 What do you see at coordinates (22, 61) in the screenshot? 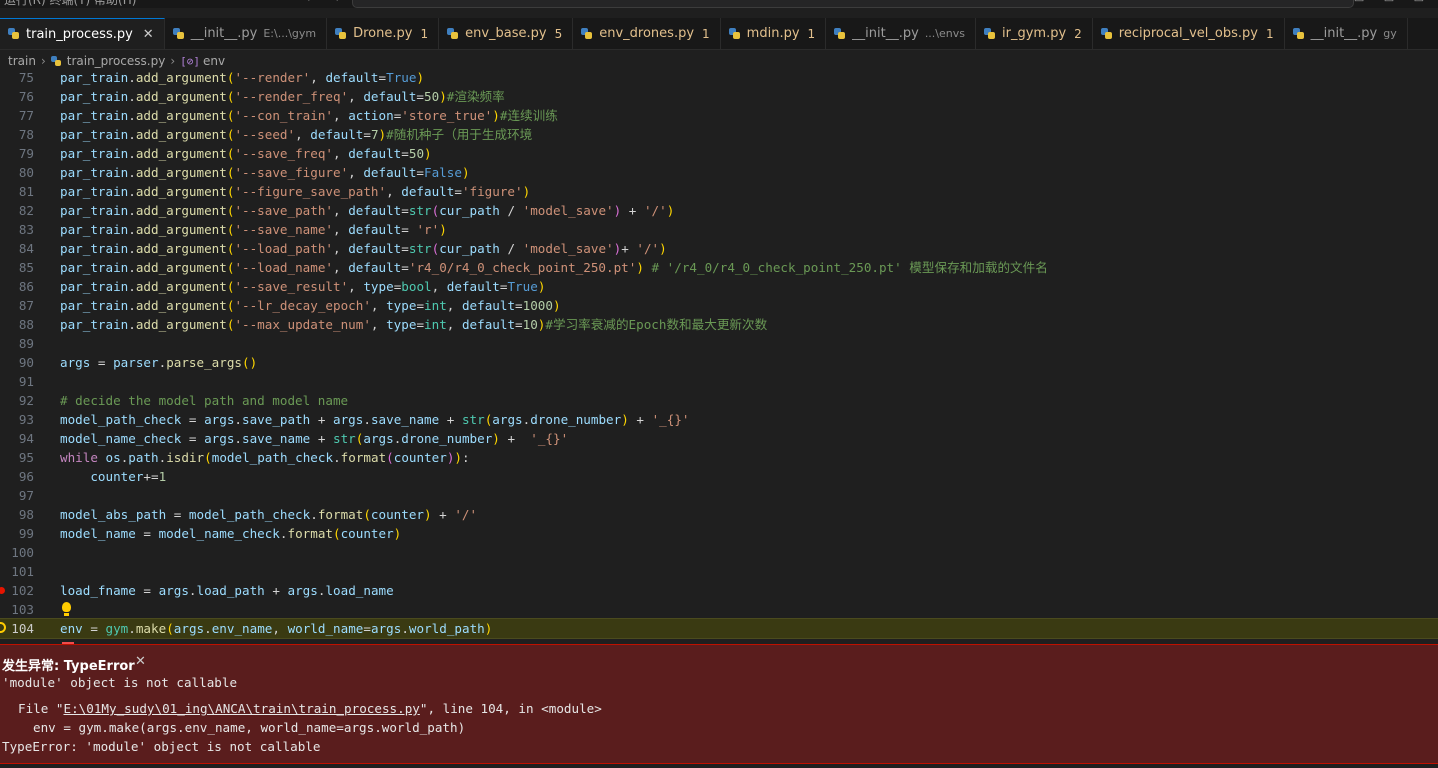
I see `breadcrumb-folder: train` at bounding box center [22, 61].